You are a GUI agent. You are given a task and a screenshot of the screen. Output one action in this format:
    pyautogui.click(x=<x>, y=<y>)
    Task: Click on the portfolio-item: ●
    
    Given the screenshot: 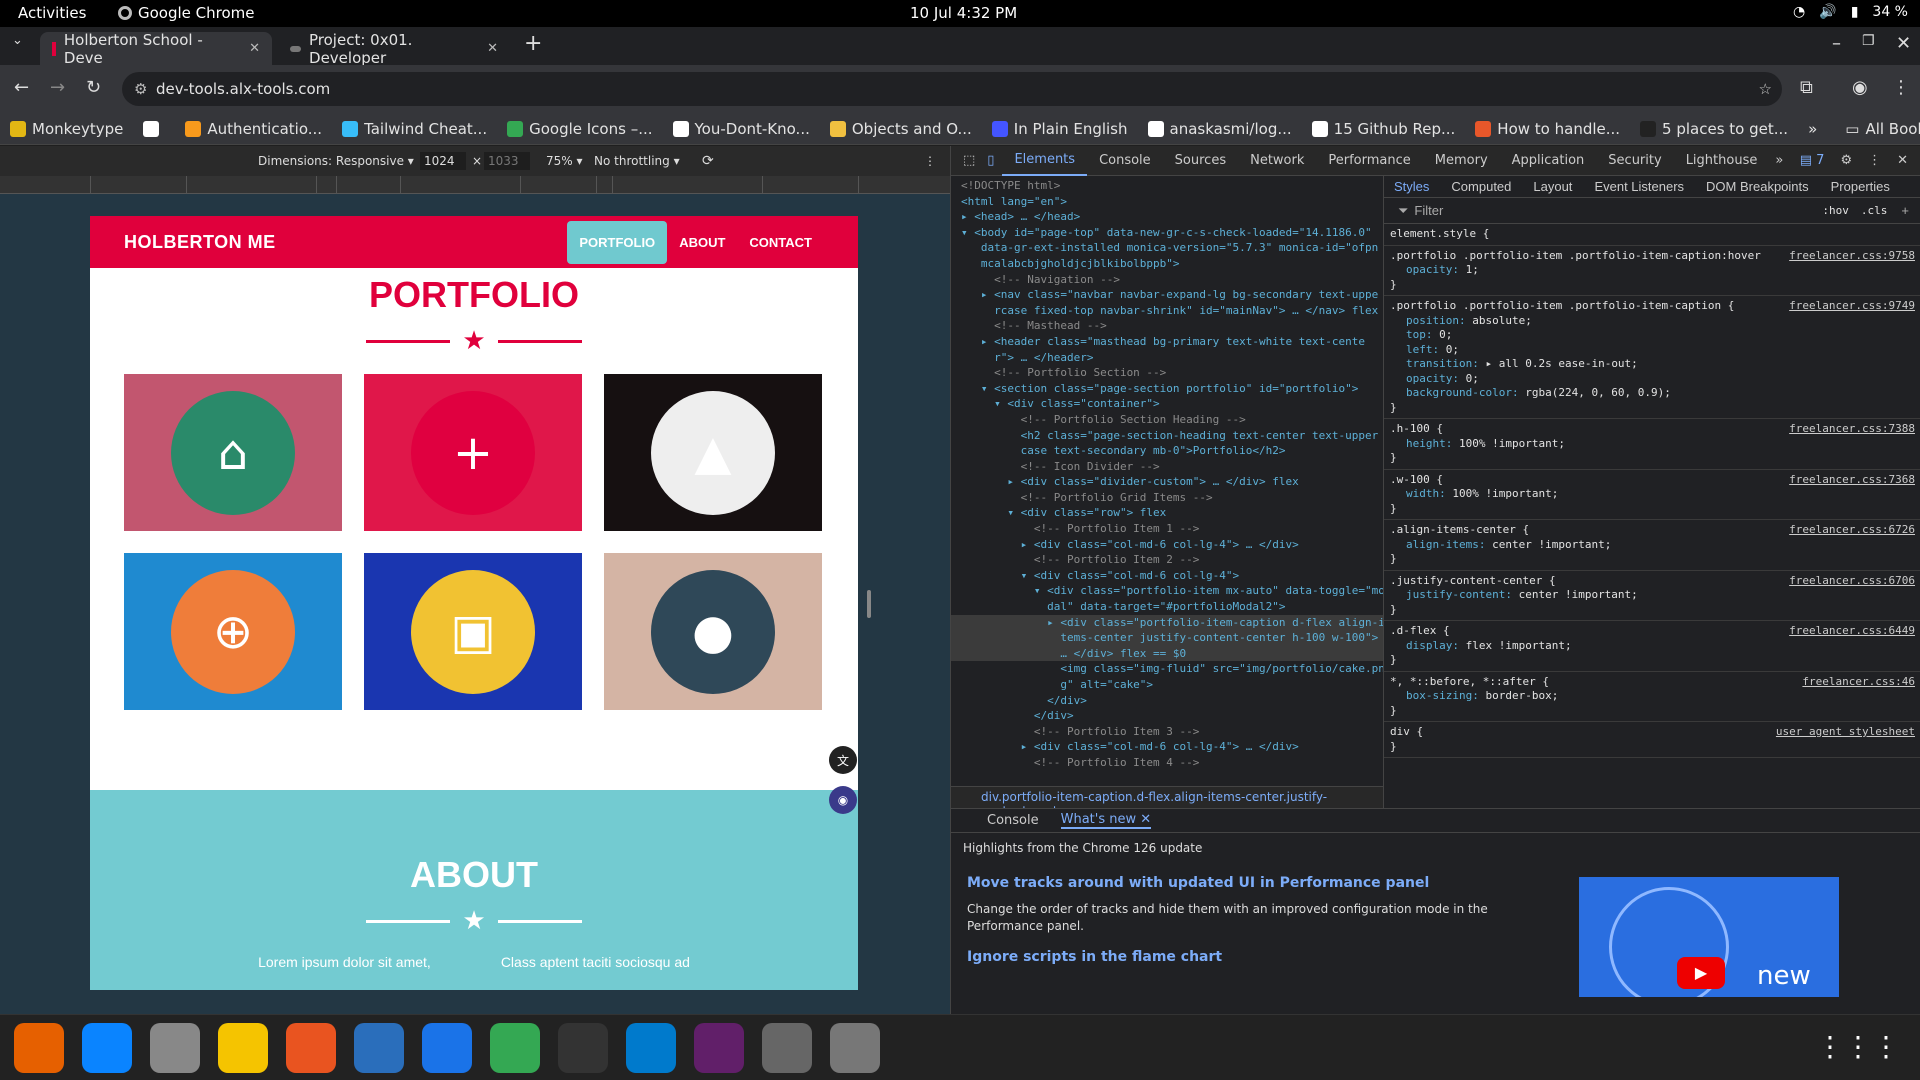 What is the action you would take?
    pyautogui.click(x=713, y=631)
    